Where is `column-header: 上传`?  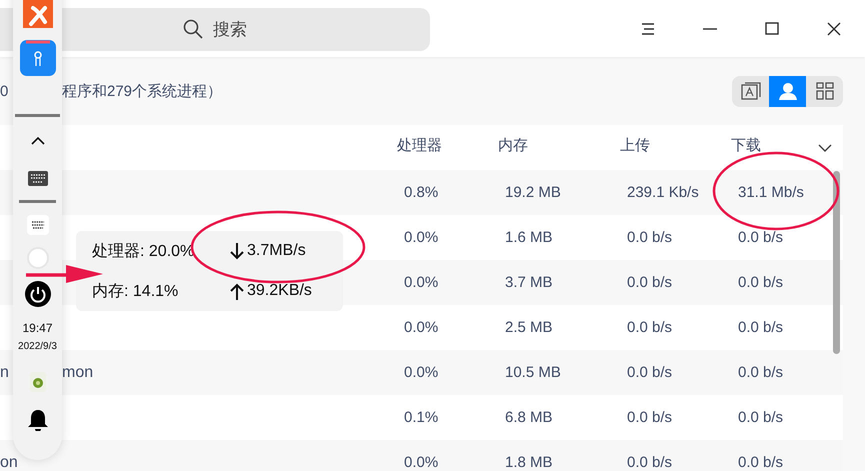
column-header: 上传 is located at coordinates (675, 145).